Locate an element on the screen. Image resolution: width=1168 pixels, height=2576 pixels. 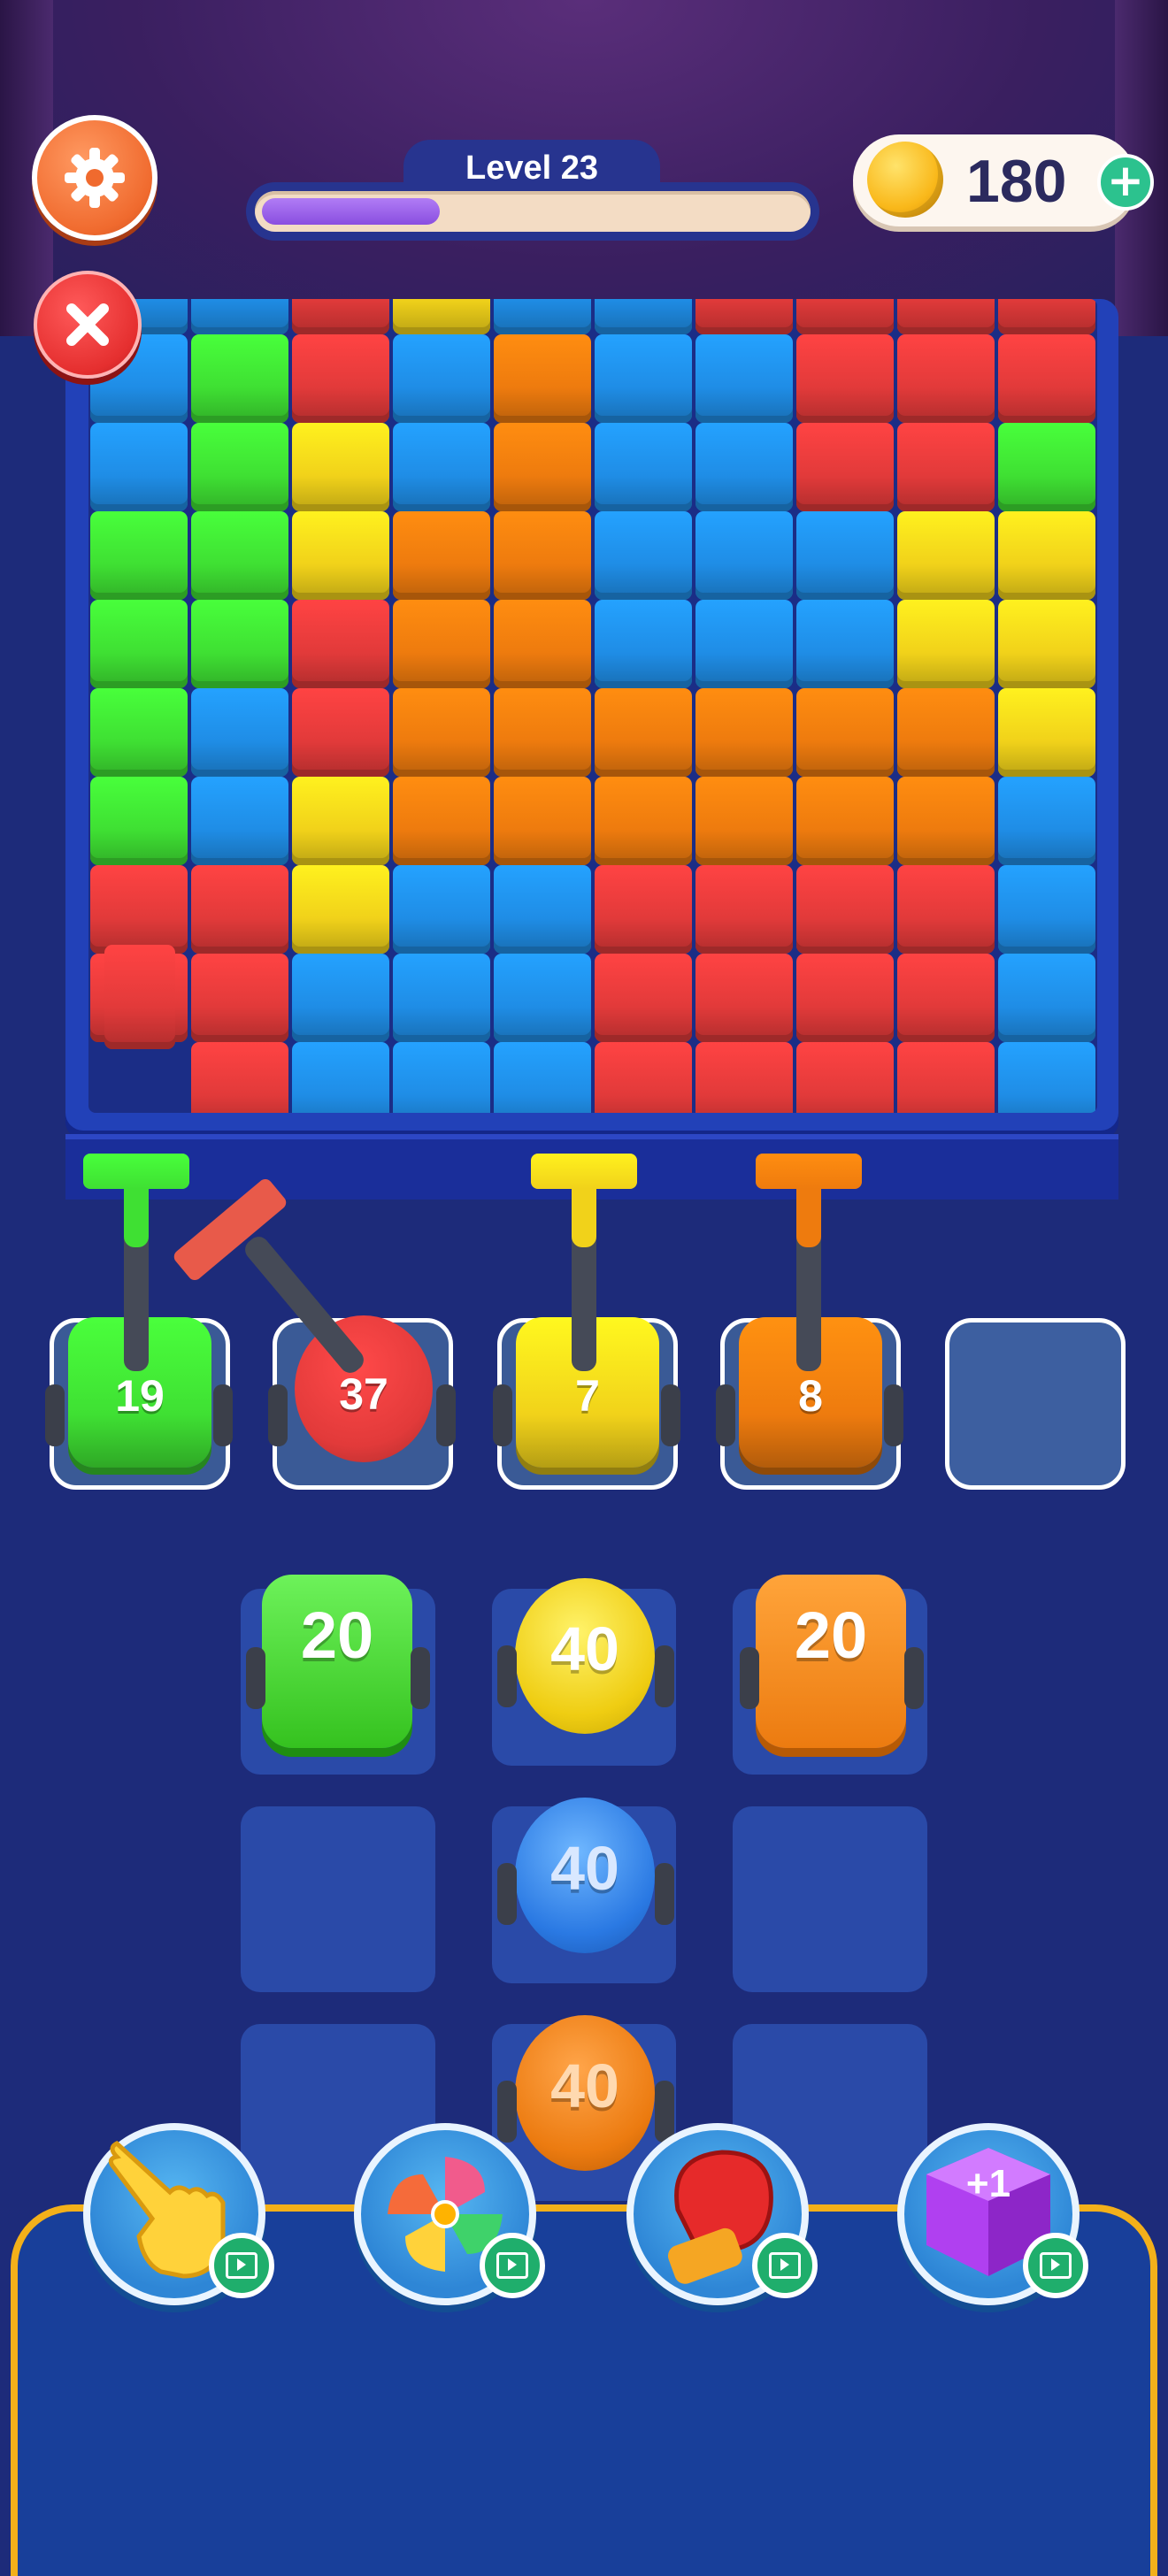
coin-count: 180 is located at coordinates (1017, 181).